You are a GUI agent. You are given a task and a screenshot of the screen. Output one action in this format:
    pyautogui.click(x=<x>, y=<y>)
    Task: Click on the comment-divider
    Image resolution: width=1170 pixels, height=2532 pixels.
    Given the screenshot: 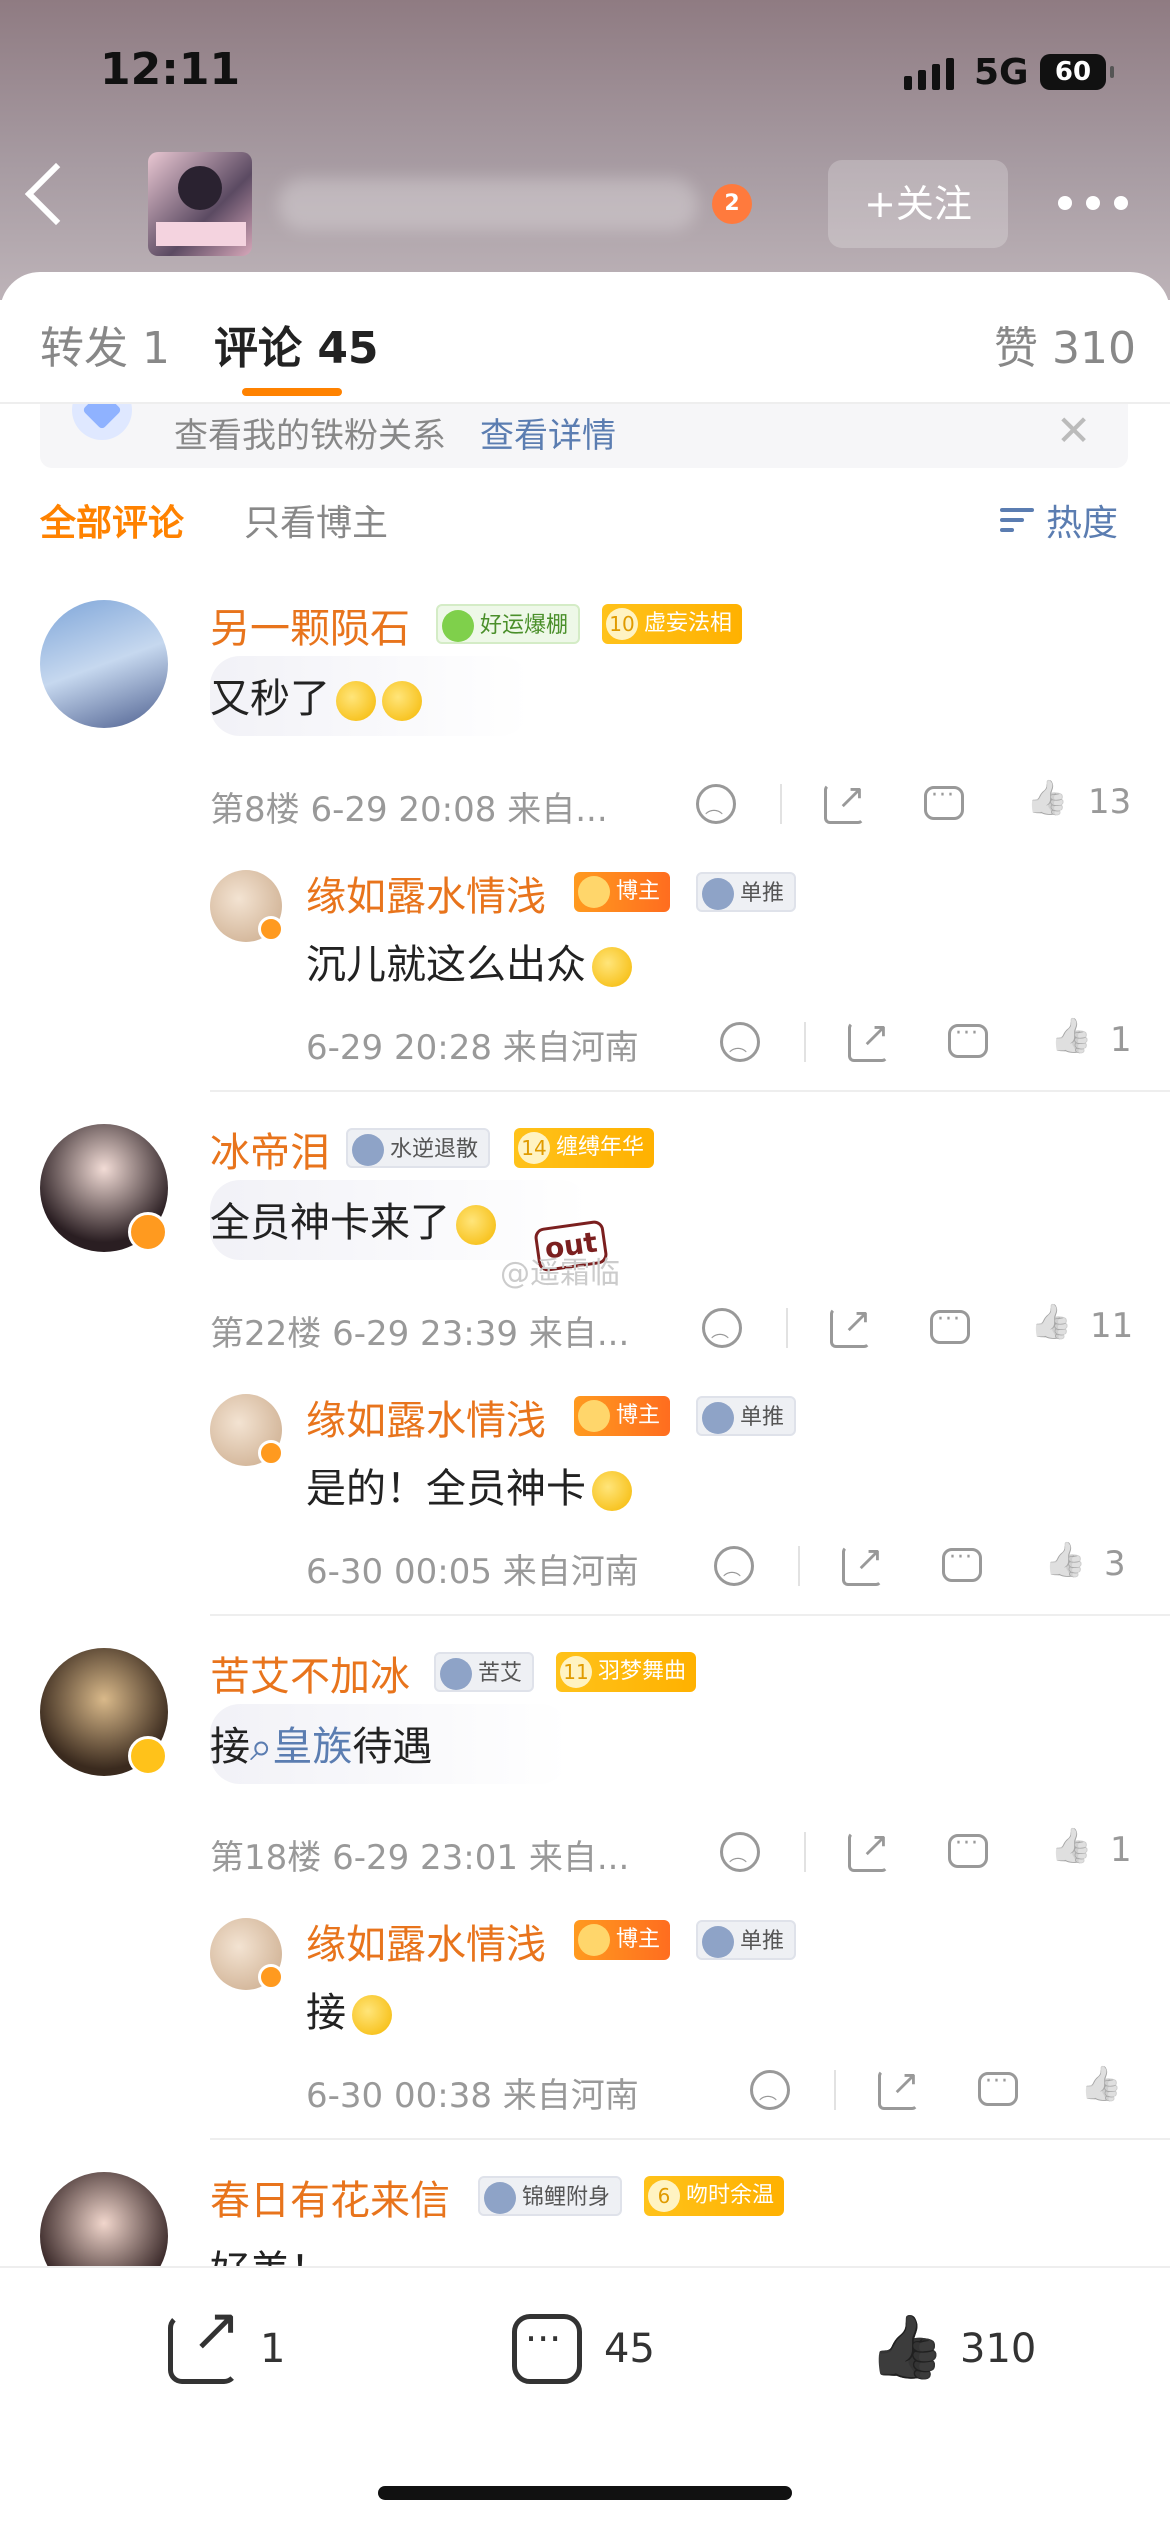 What is the action you would take?
    pyautogui.click(x=690, y=2139)
    